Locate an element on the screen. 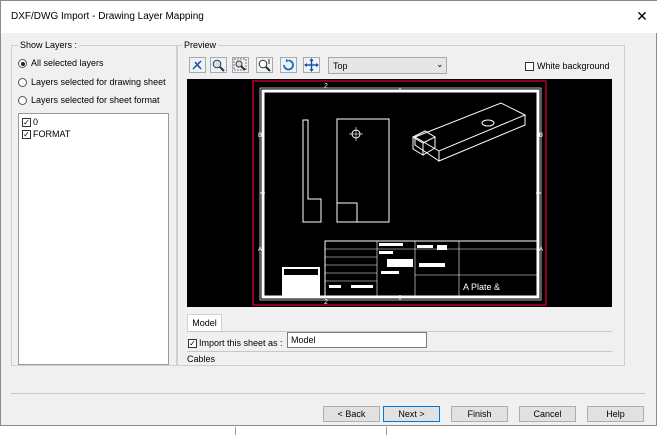 This screenshot has width=659, height=435. layer-list: ✓ 0 ✓ FORMAT is located at coordinates (93, 239).